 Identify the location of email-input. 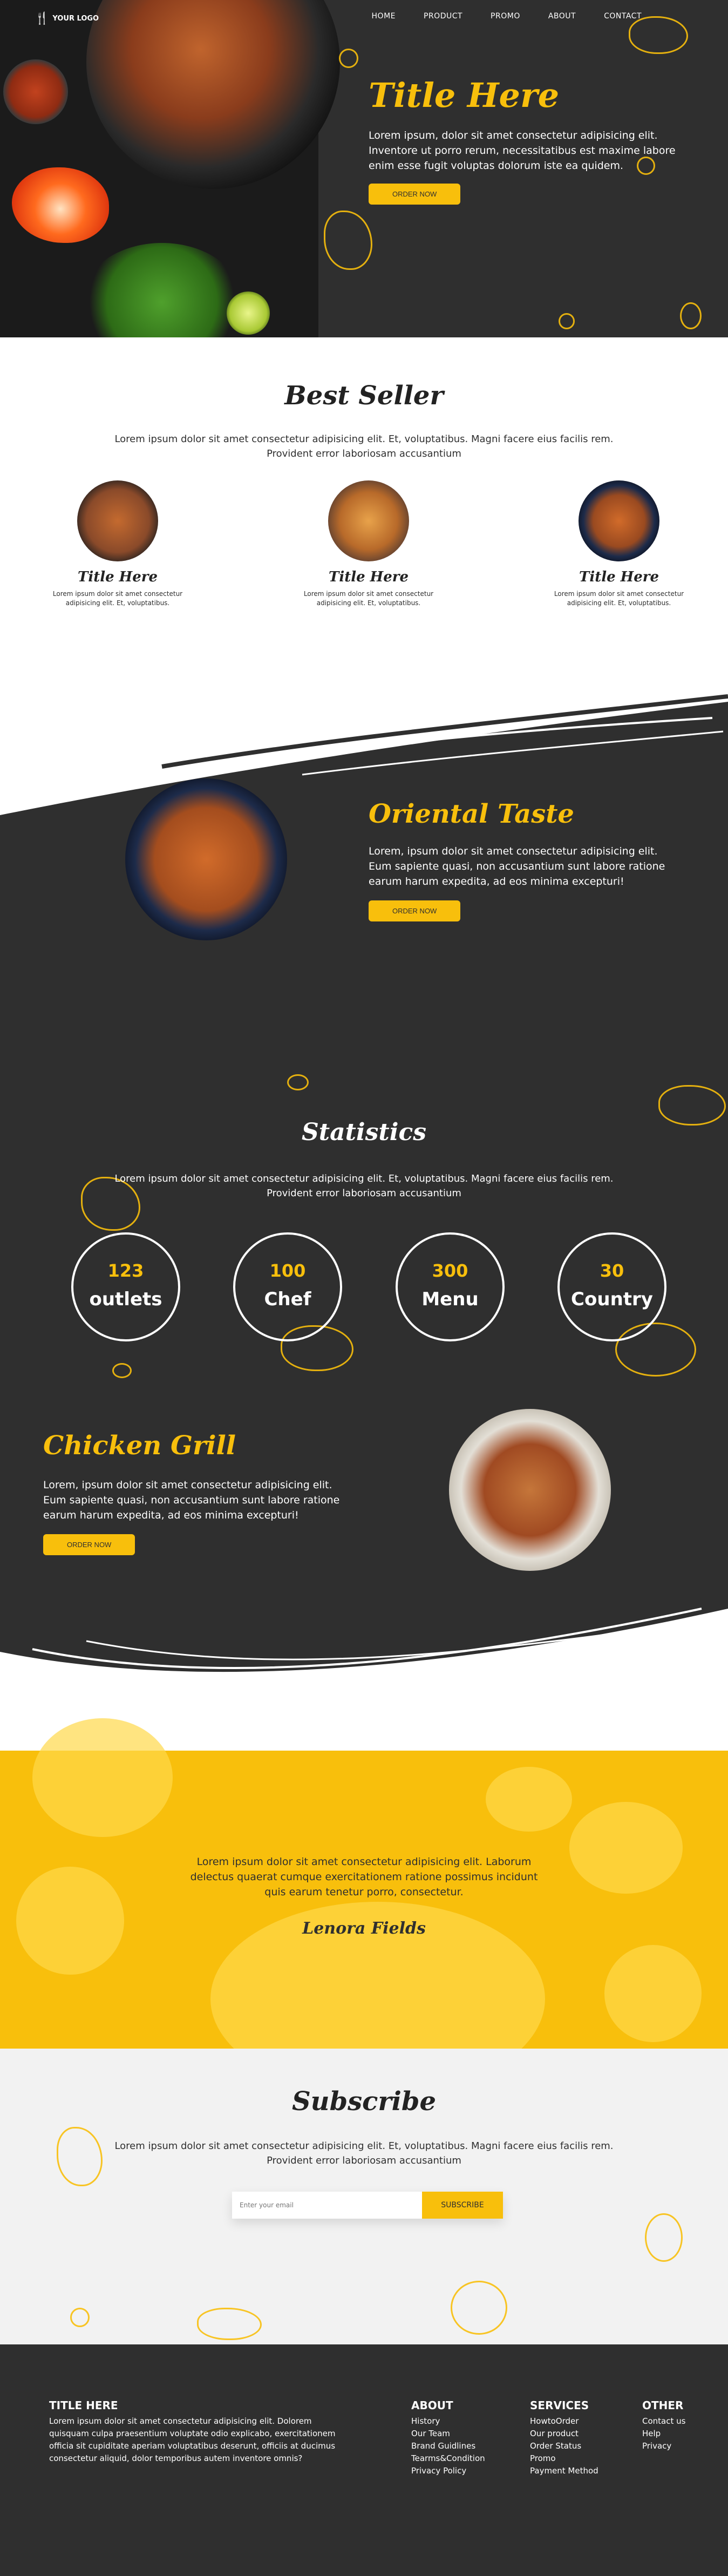
(327, 2205).